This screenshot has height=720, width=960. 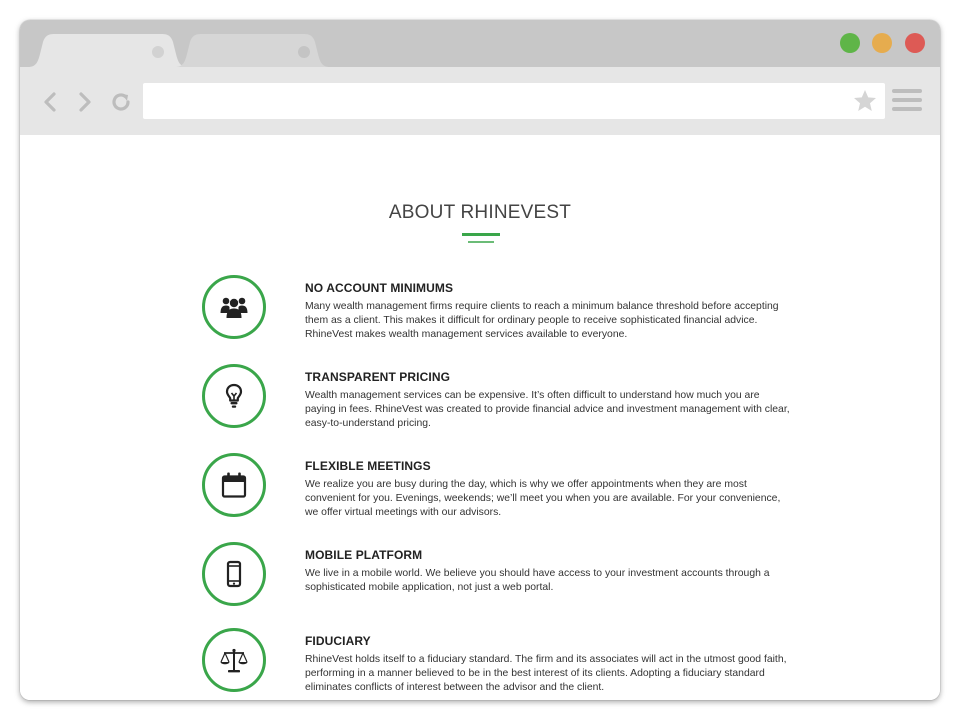 What do you see at coordinates (364, 555) in the screenshot?
I see `feature-title: MOBILE PLATFORM` at bounding box center [364, 555].